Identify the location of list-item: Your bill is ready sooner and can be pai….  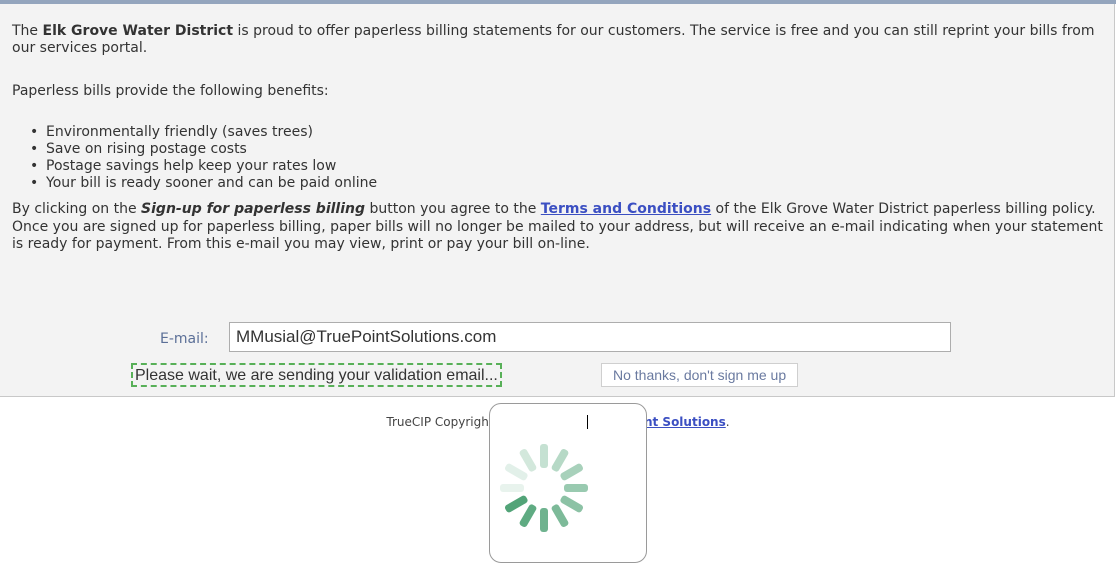
(203, 183).